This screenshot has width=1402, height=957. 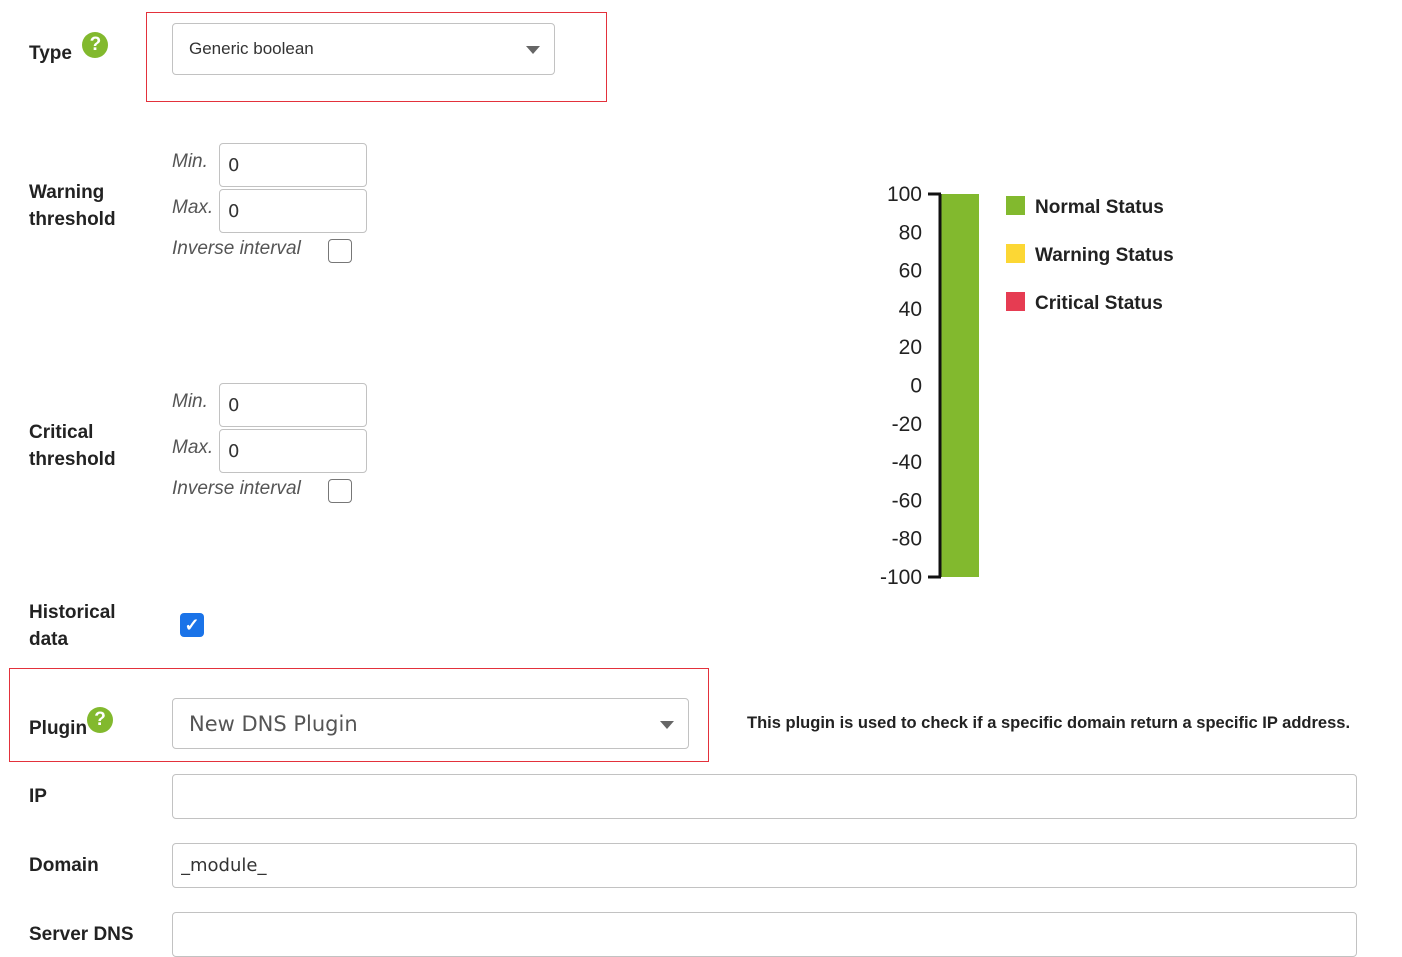 What do you see at coordinates (1099, 303) in the screenshot?
I see `legend-label-critical: Critical Status` at bounding box center [1099, 303].